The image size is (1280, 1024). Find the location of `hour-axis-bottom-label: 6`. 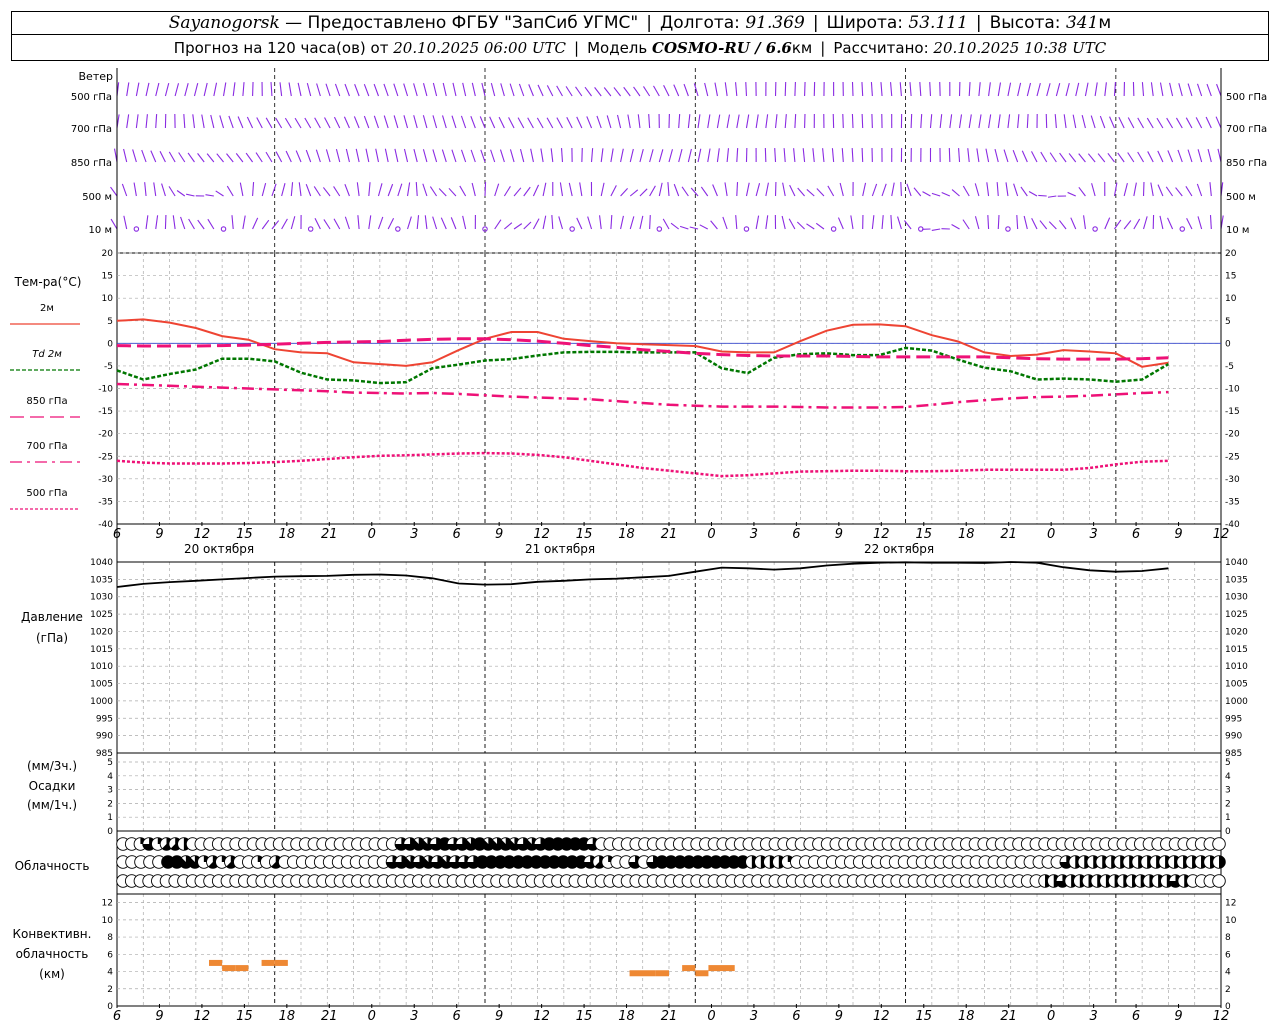

hour-axis-bottom-label: 6 is located at coordinates (796, 1016).